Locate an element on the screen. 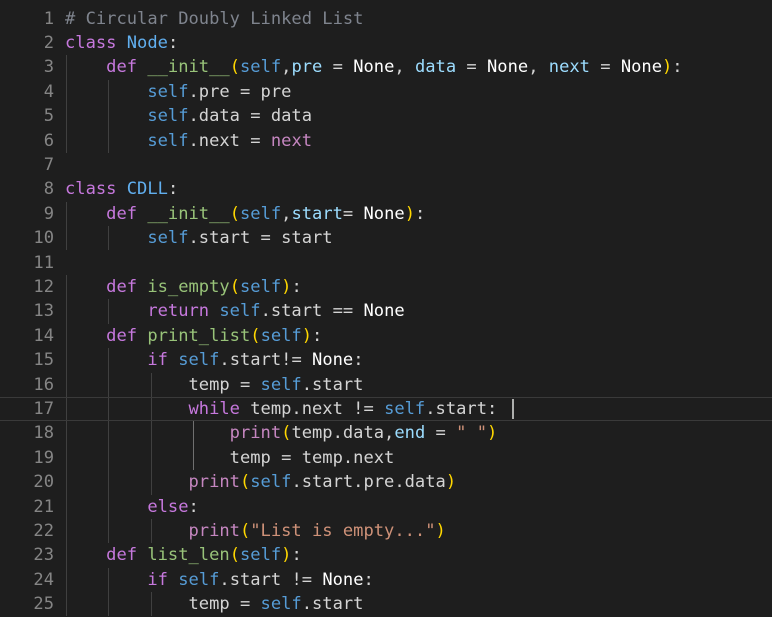 This screenshot has width=772, height=617. line-code: class Node: is located at coordinates (121, 43).